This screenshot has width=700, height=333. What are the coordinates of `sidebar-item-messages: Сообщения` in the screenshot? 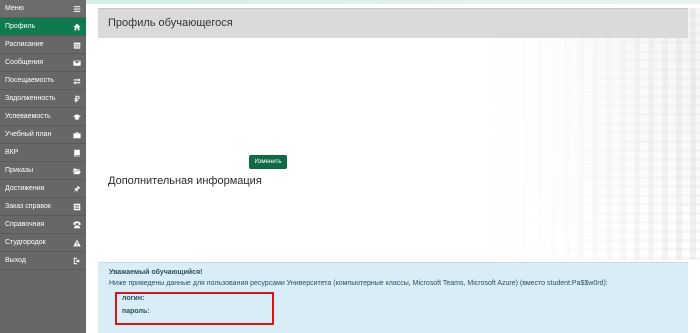 It's located at (43, 63).